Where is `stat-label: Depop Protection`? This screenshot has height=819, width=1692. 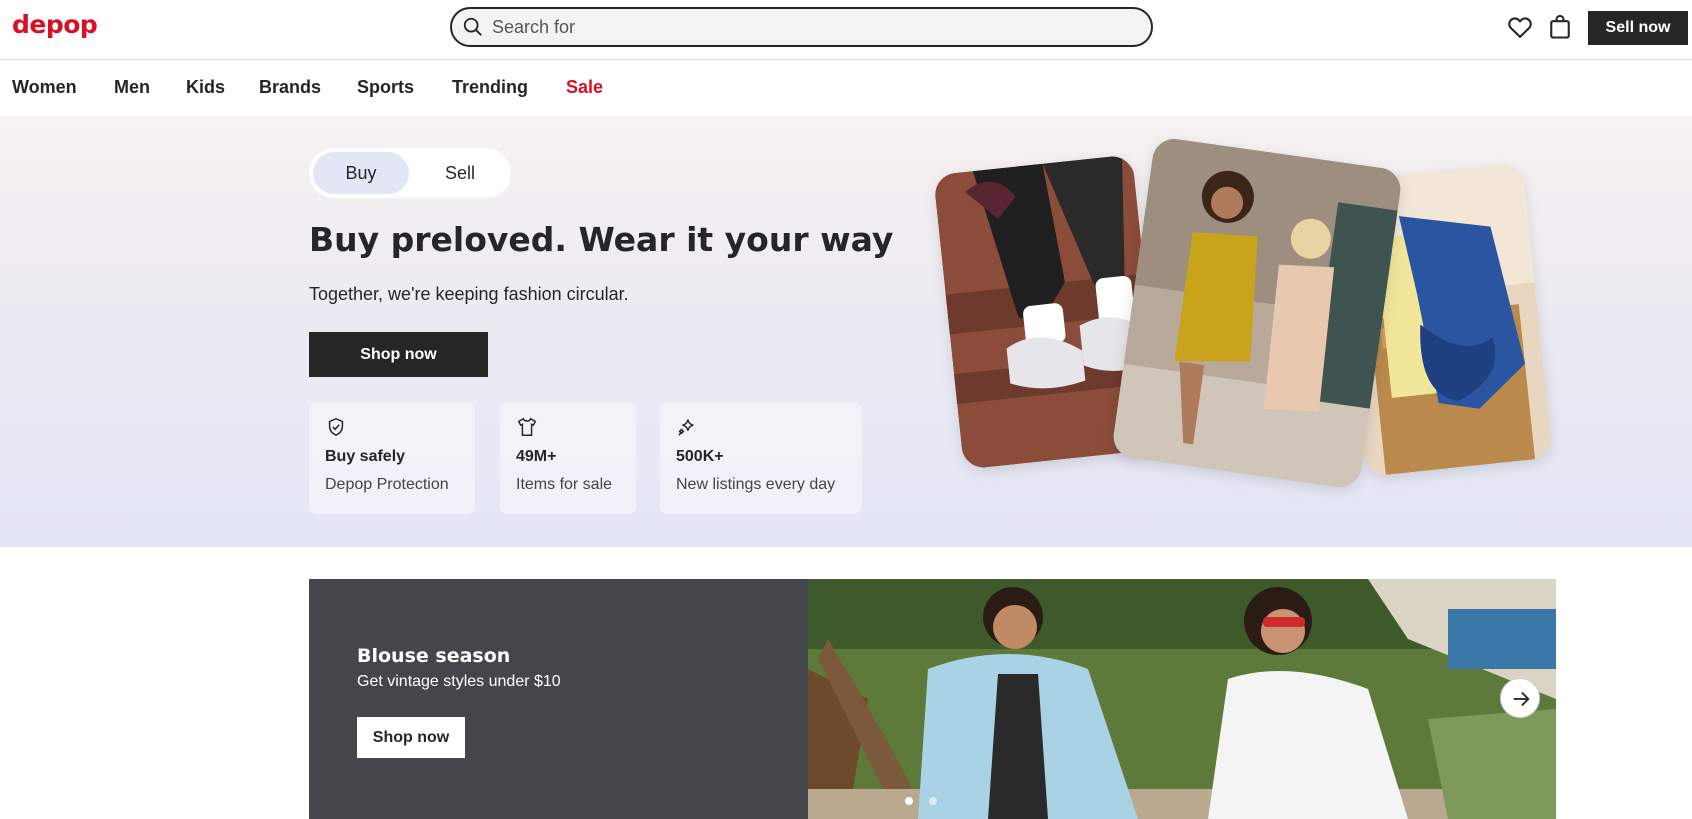
stat-label: Depop Protection is located at coordinates (387, 484).